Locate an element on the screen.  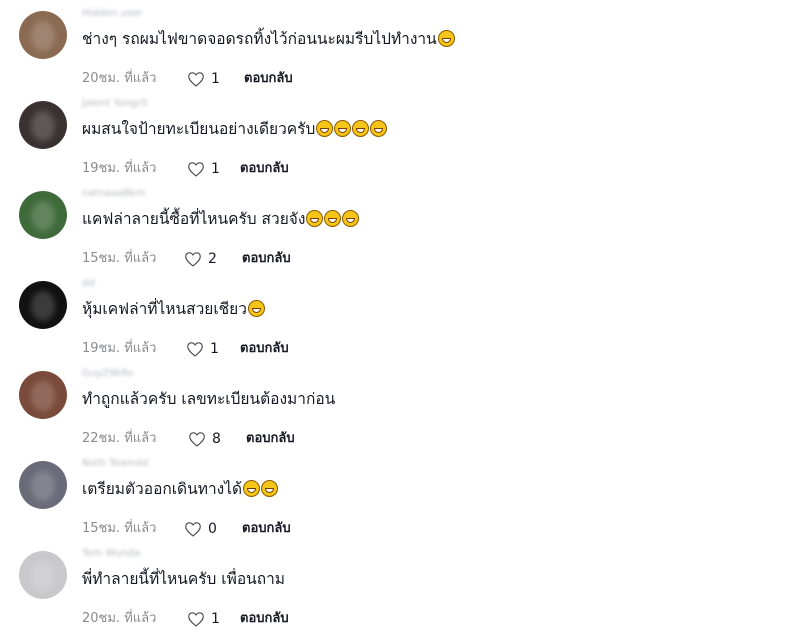
comment-username: dd is located at coordinates (88, 284).